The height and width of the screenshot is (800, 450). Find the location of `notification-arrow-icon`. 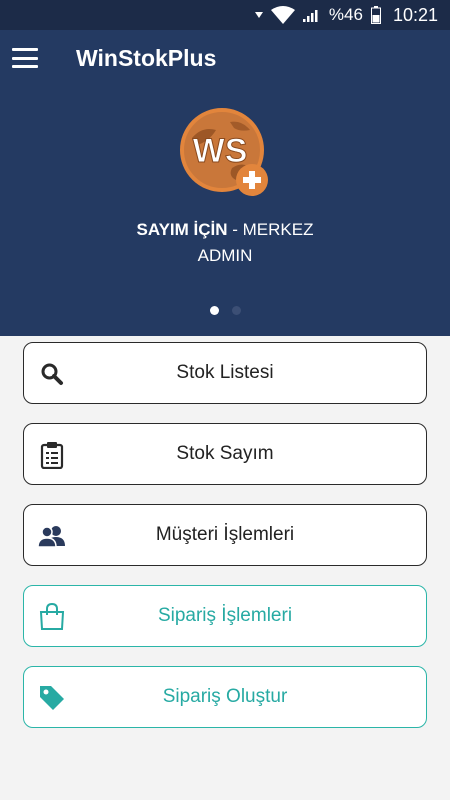

notification-arrow-icon is located at coordinates (258, 15).